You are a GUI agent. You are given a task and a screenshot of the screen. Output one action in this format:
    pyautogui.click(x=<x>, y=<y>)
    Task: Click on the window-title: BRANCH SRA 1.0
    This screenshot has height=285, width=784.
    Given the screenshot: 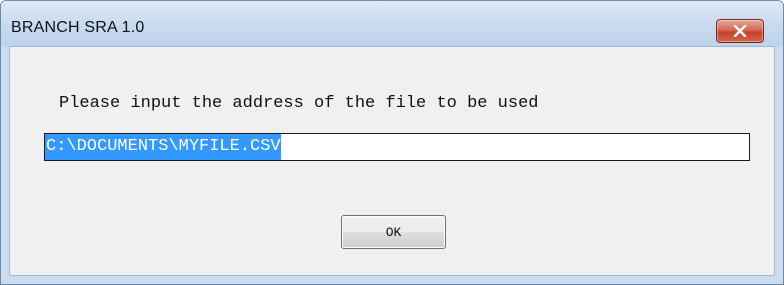 What is the action you would take?
    pyautogui.click(x=78, y=27)
    